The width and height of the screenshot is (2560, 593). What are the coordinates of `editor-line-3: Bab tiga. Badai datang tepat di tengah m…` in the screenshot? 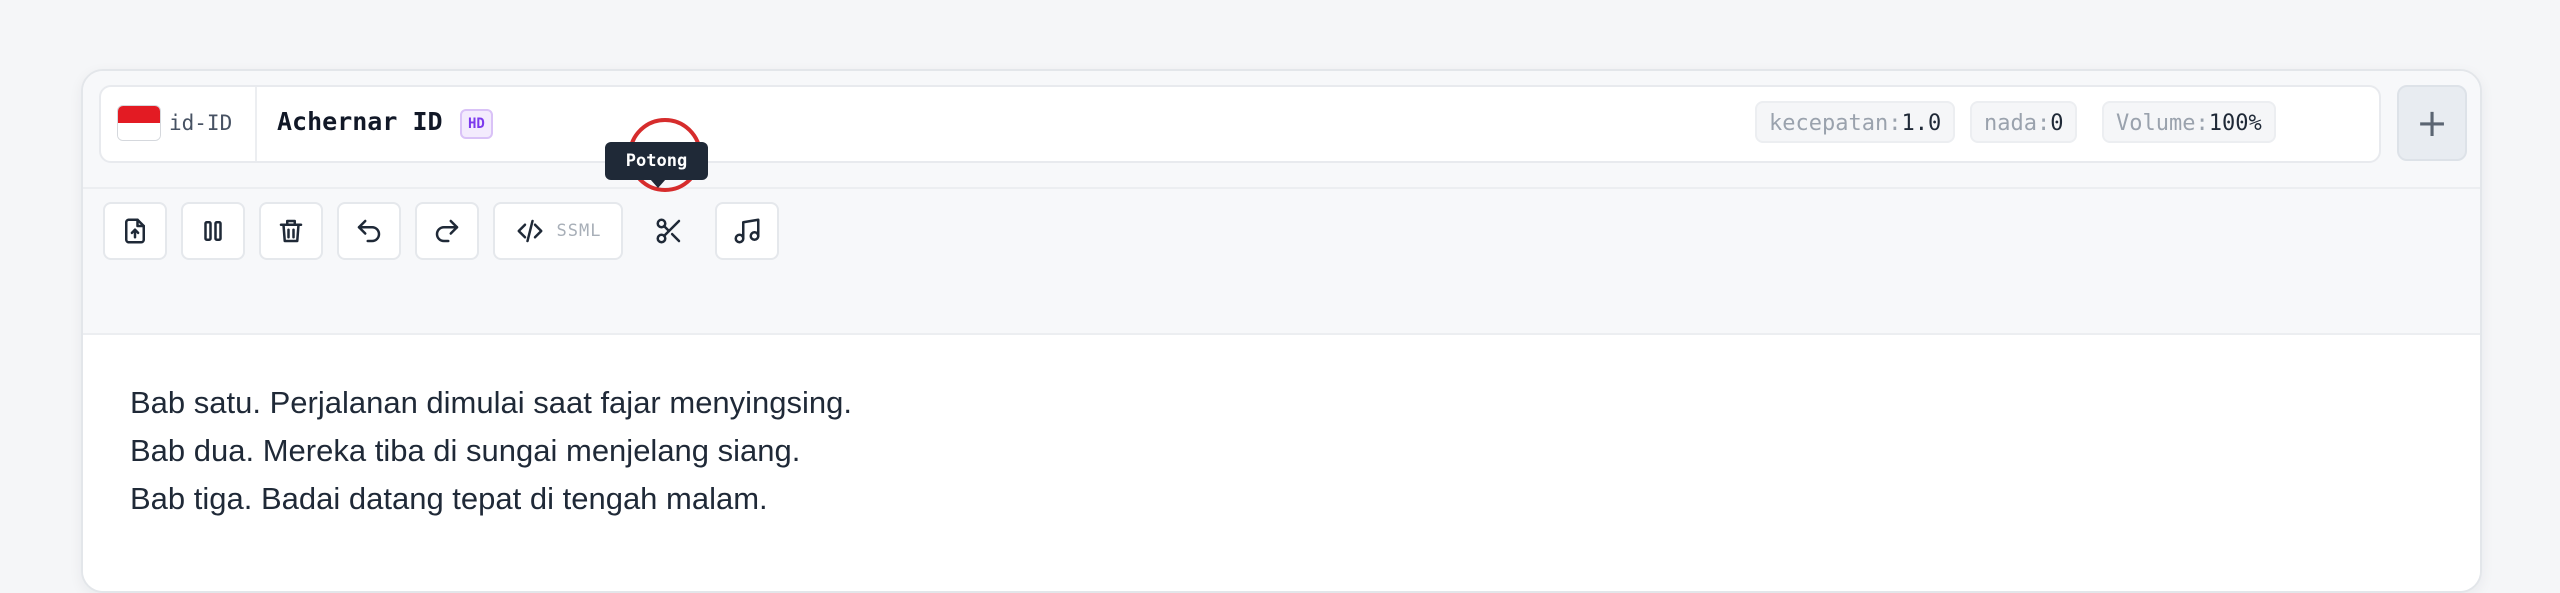 It's located at (449, 498).